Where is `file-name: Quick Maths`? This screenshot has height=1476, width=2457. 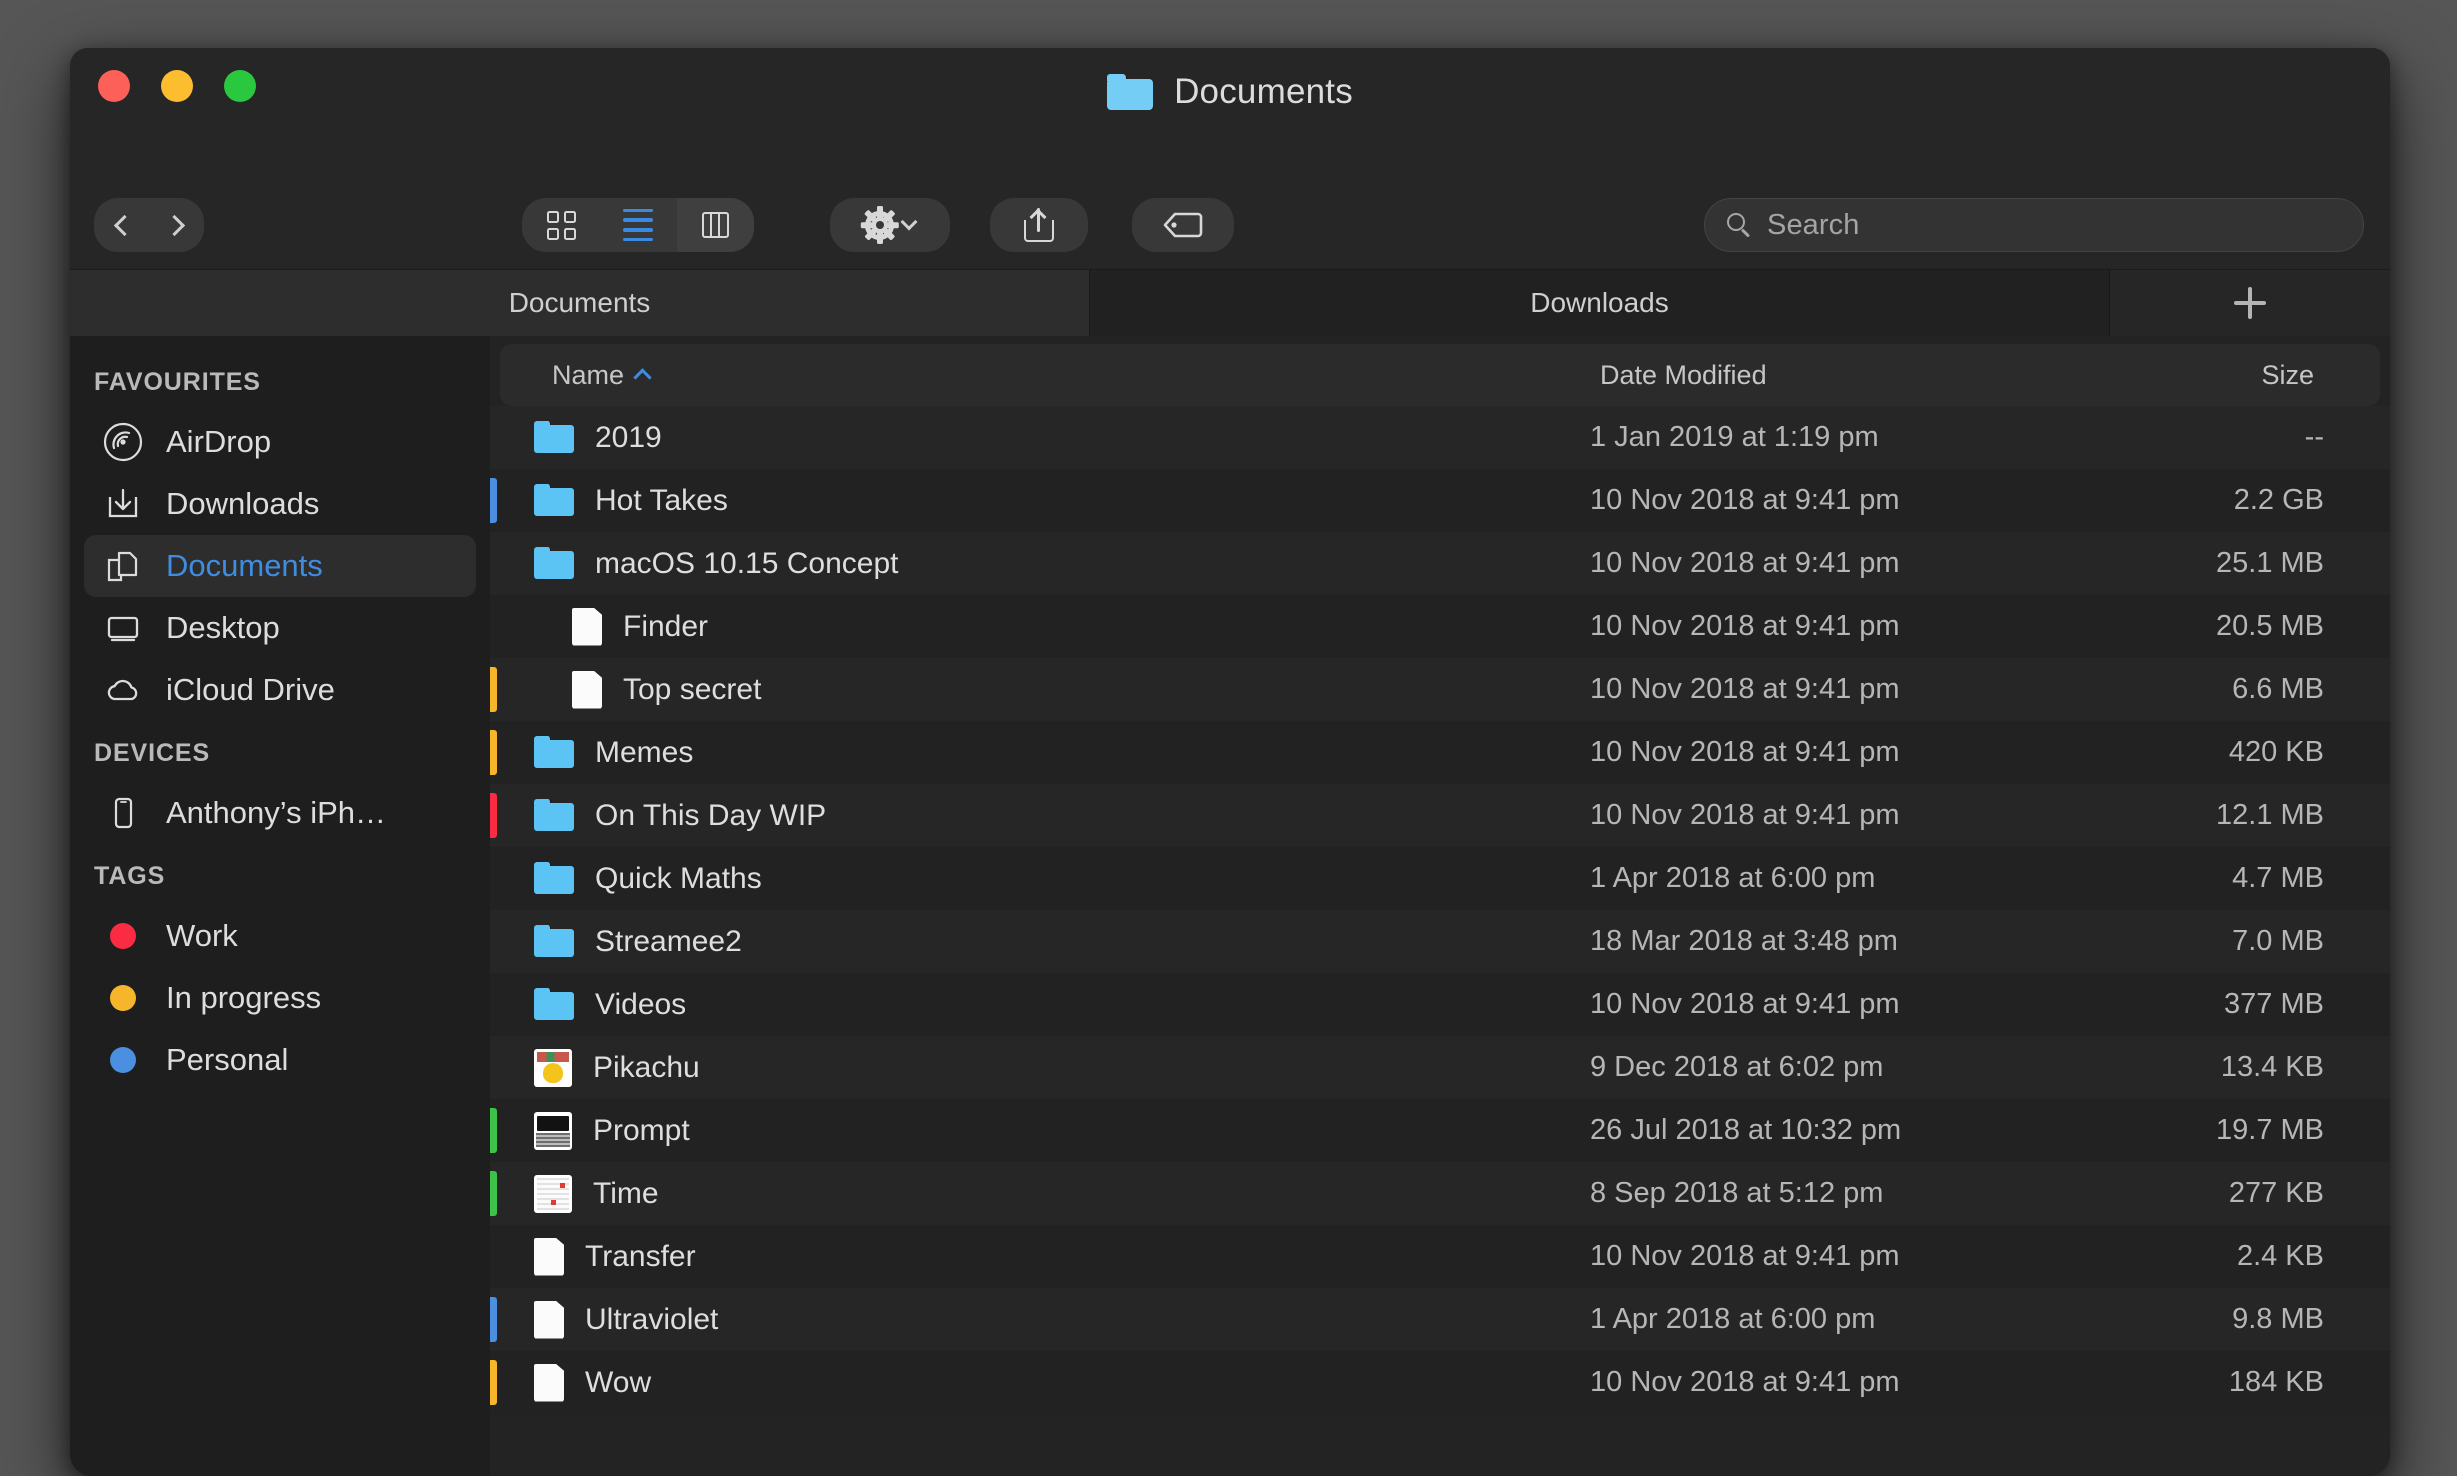 file-name: Quick Maths is located at coordinates (678, 878).